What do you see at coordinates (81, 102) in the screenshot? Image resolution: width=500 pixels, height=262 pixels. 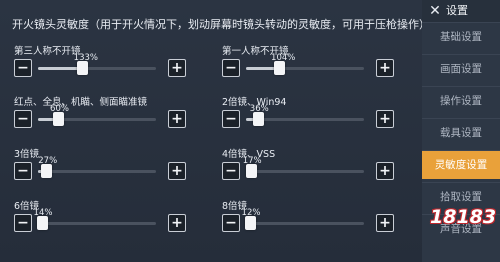 I see `slider-label: 红点、全息、机瞄、侧面瞄准镜` at bounding box center [81, 102].